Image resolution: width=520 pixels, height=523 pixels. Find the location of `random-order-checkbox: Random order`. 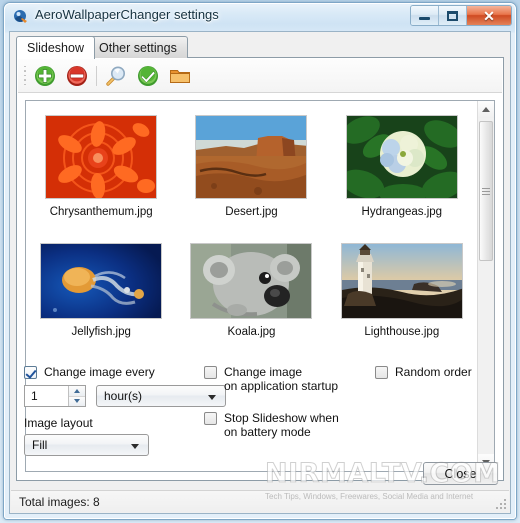

random-order-checkbox: Random order is located at coordinates (423, 372).